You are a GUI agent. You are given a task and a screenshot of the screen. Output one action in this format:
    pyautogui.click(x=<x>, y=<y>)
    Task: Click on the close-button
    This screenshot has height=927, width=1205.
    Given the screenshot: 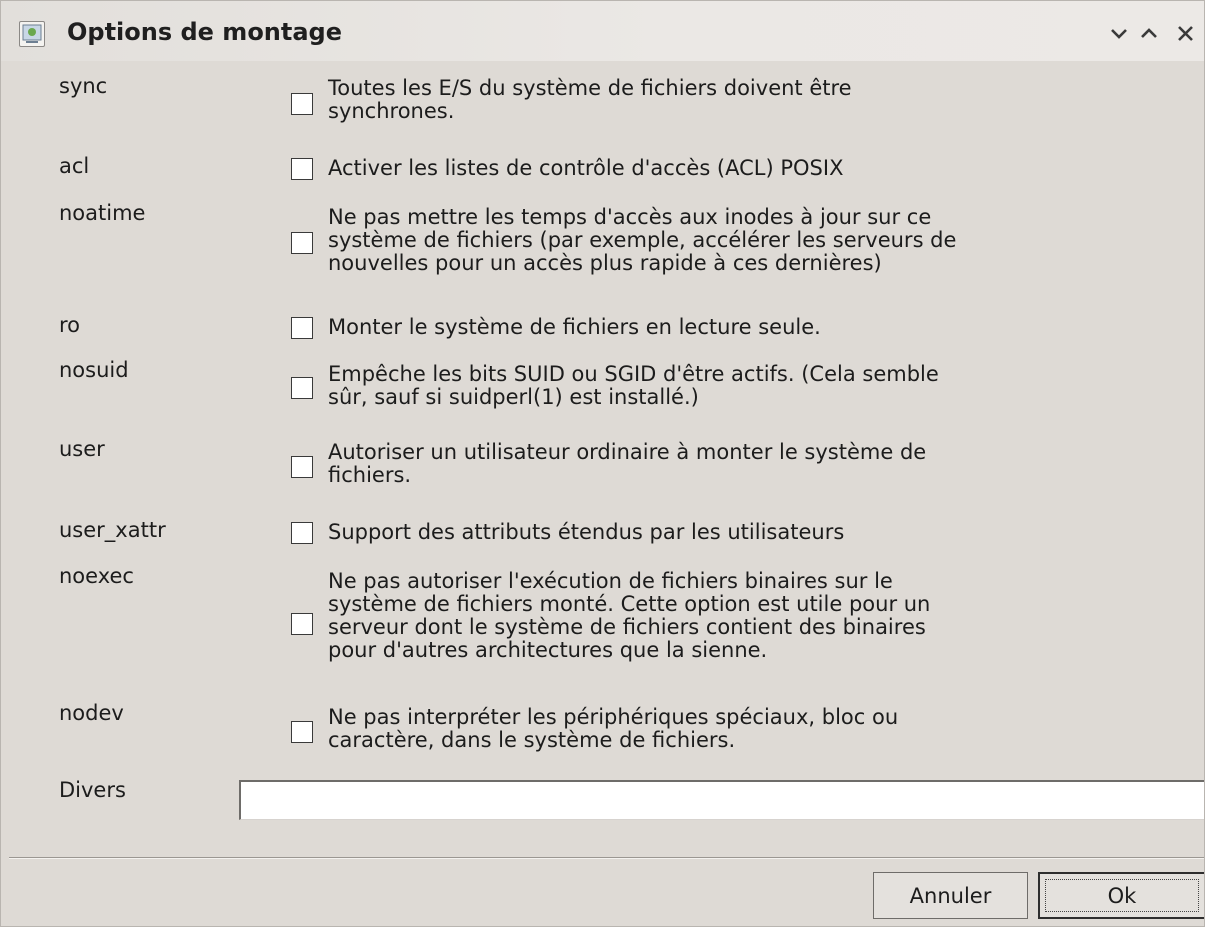 What is the action you would take?
    pyautogui.click(x=1186, y=33)
    